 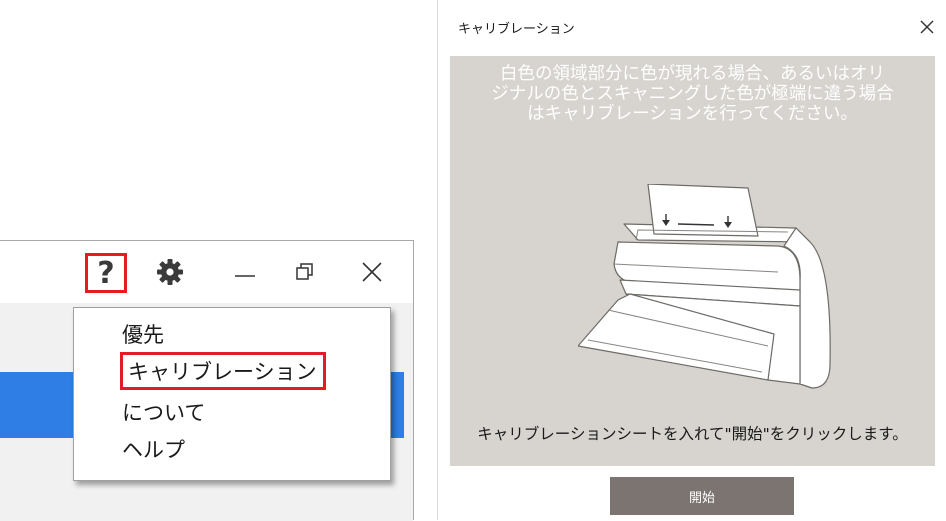 What do you see at coordinates (163, 412) in the screenshot?
I see `menu-item-about: について` at bounding box center [163, 412].